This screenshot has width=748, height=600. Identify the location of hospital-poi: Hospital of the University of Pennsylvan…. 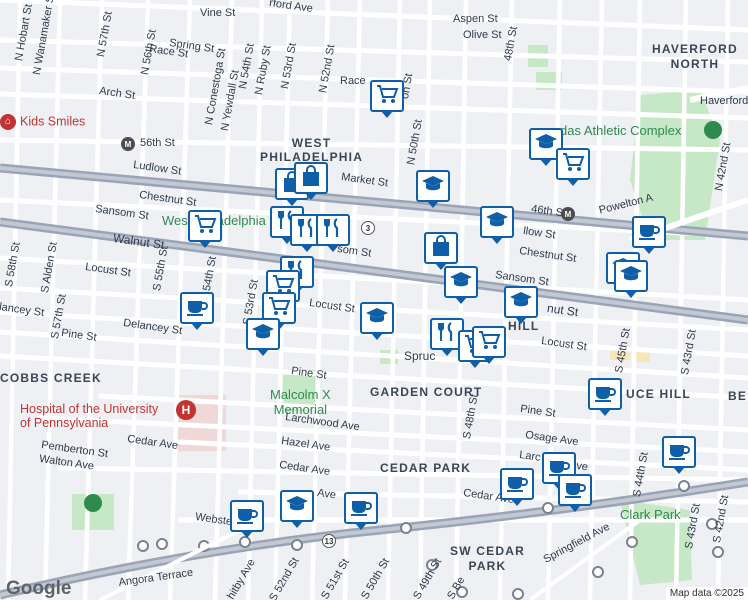
(89, 416).